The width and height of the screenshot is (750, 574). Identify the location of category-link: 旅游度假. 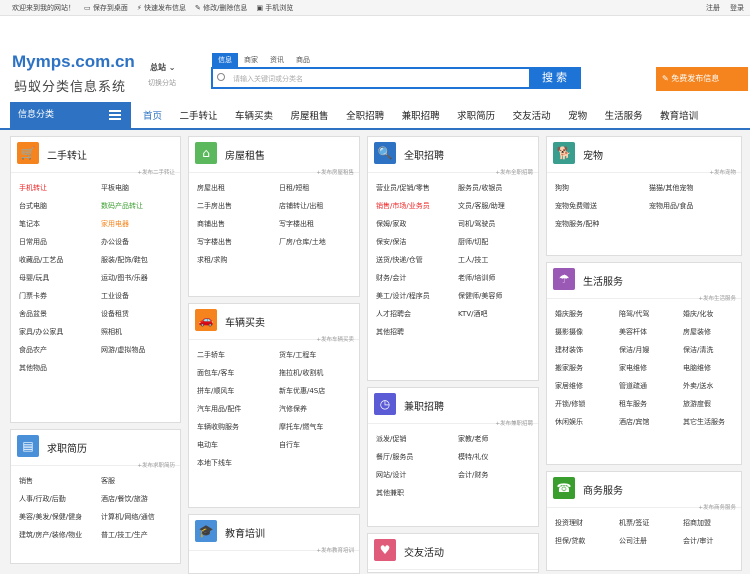
(715, 404).